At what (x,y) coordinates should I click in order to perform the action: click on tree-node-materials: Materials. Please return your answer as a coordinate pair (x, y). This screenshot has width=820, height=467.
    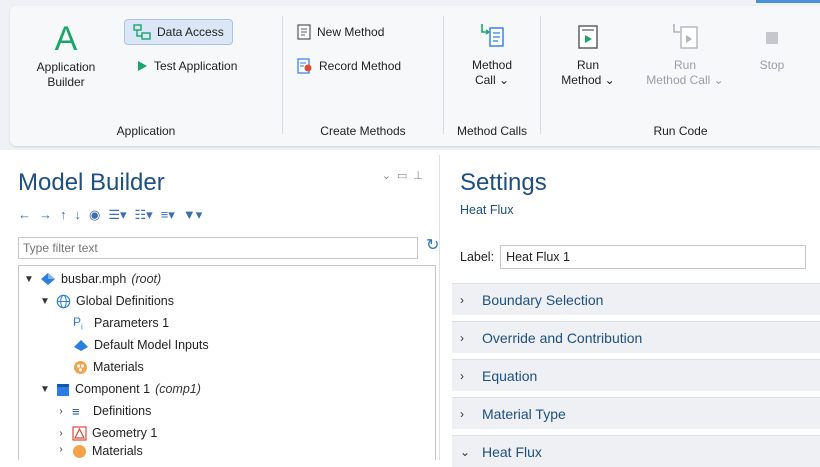
    Looking at the image, I should click on (108, 367).